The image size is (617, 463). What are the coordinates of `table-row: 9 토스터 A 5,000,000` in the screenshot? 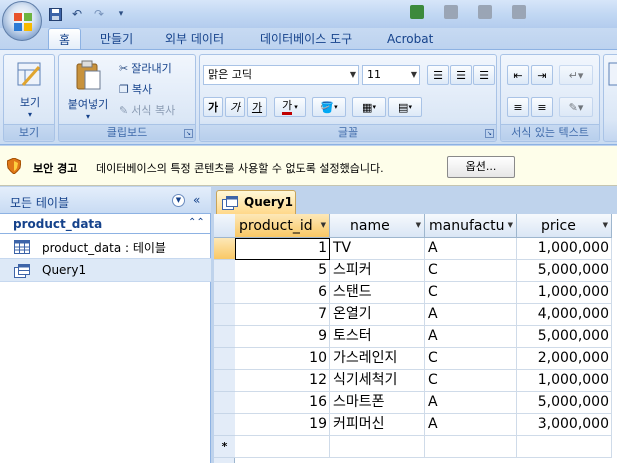 It's located at (415, 337).